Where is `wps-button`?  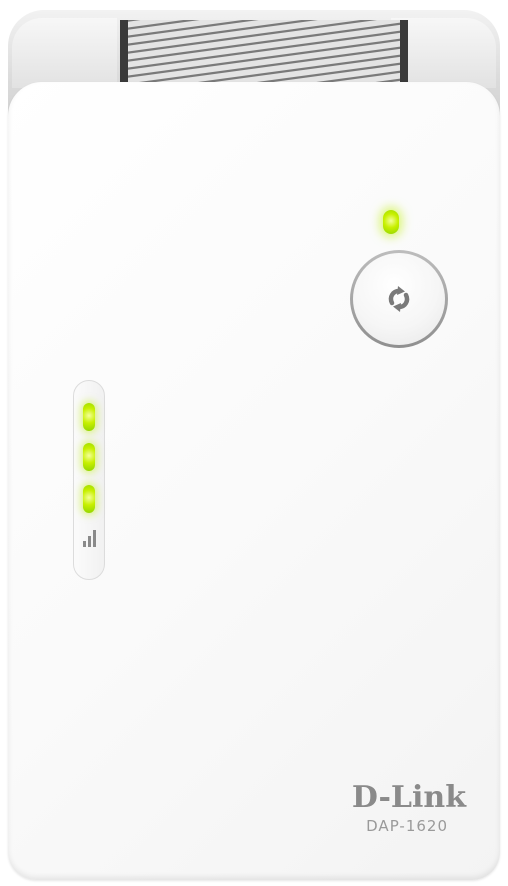
wps-button is located at coordinates (399, 299).